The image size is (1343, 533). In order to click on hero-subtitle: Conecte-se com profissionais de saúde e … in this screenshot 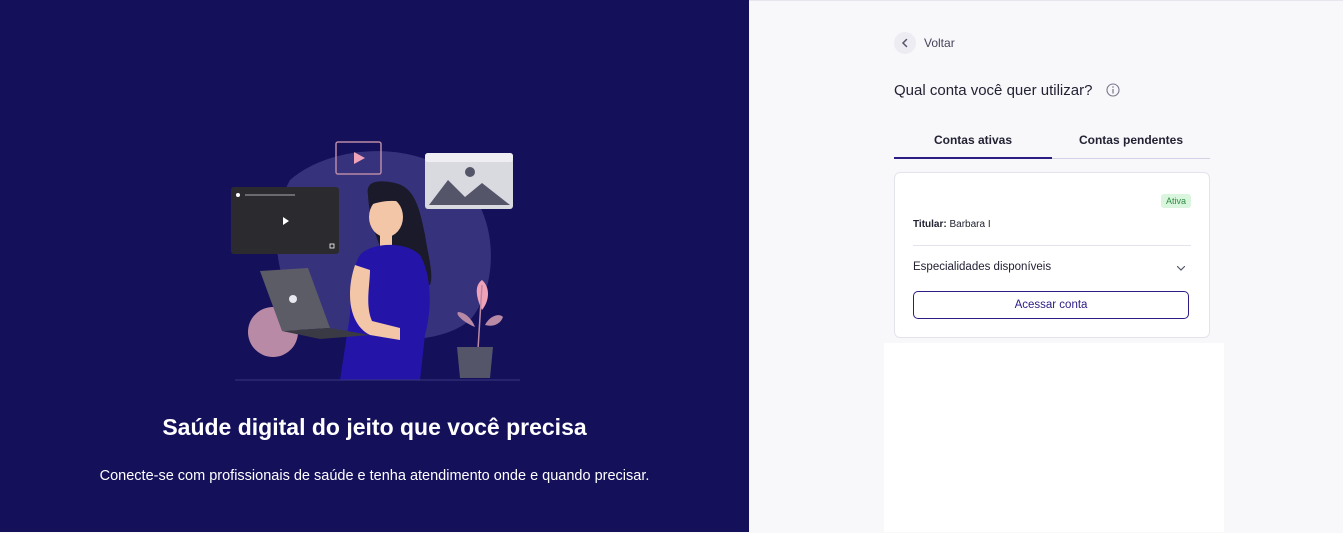, I will do `click(374, 476)`.